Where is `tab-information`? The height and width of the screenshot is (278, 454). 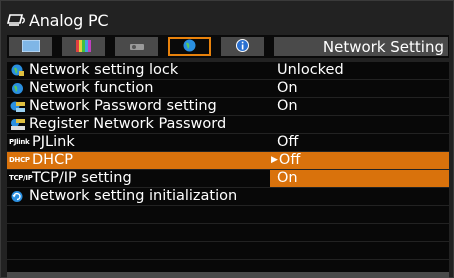 tab-information is located at coordinates (242, 46).